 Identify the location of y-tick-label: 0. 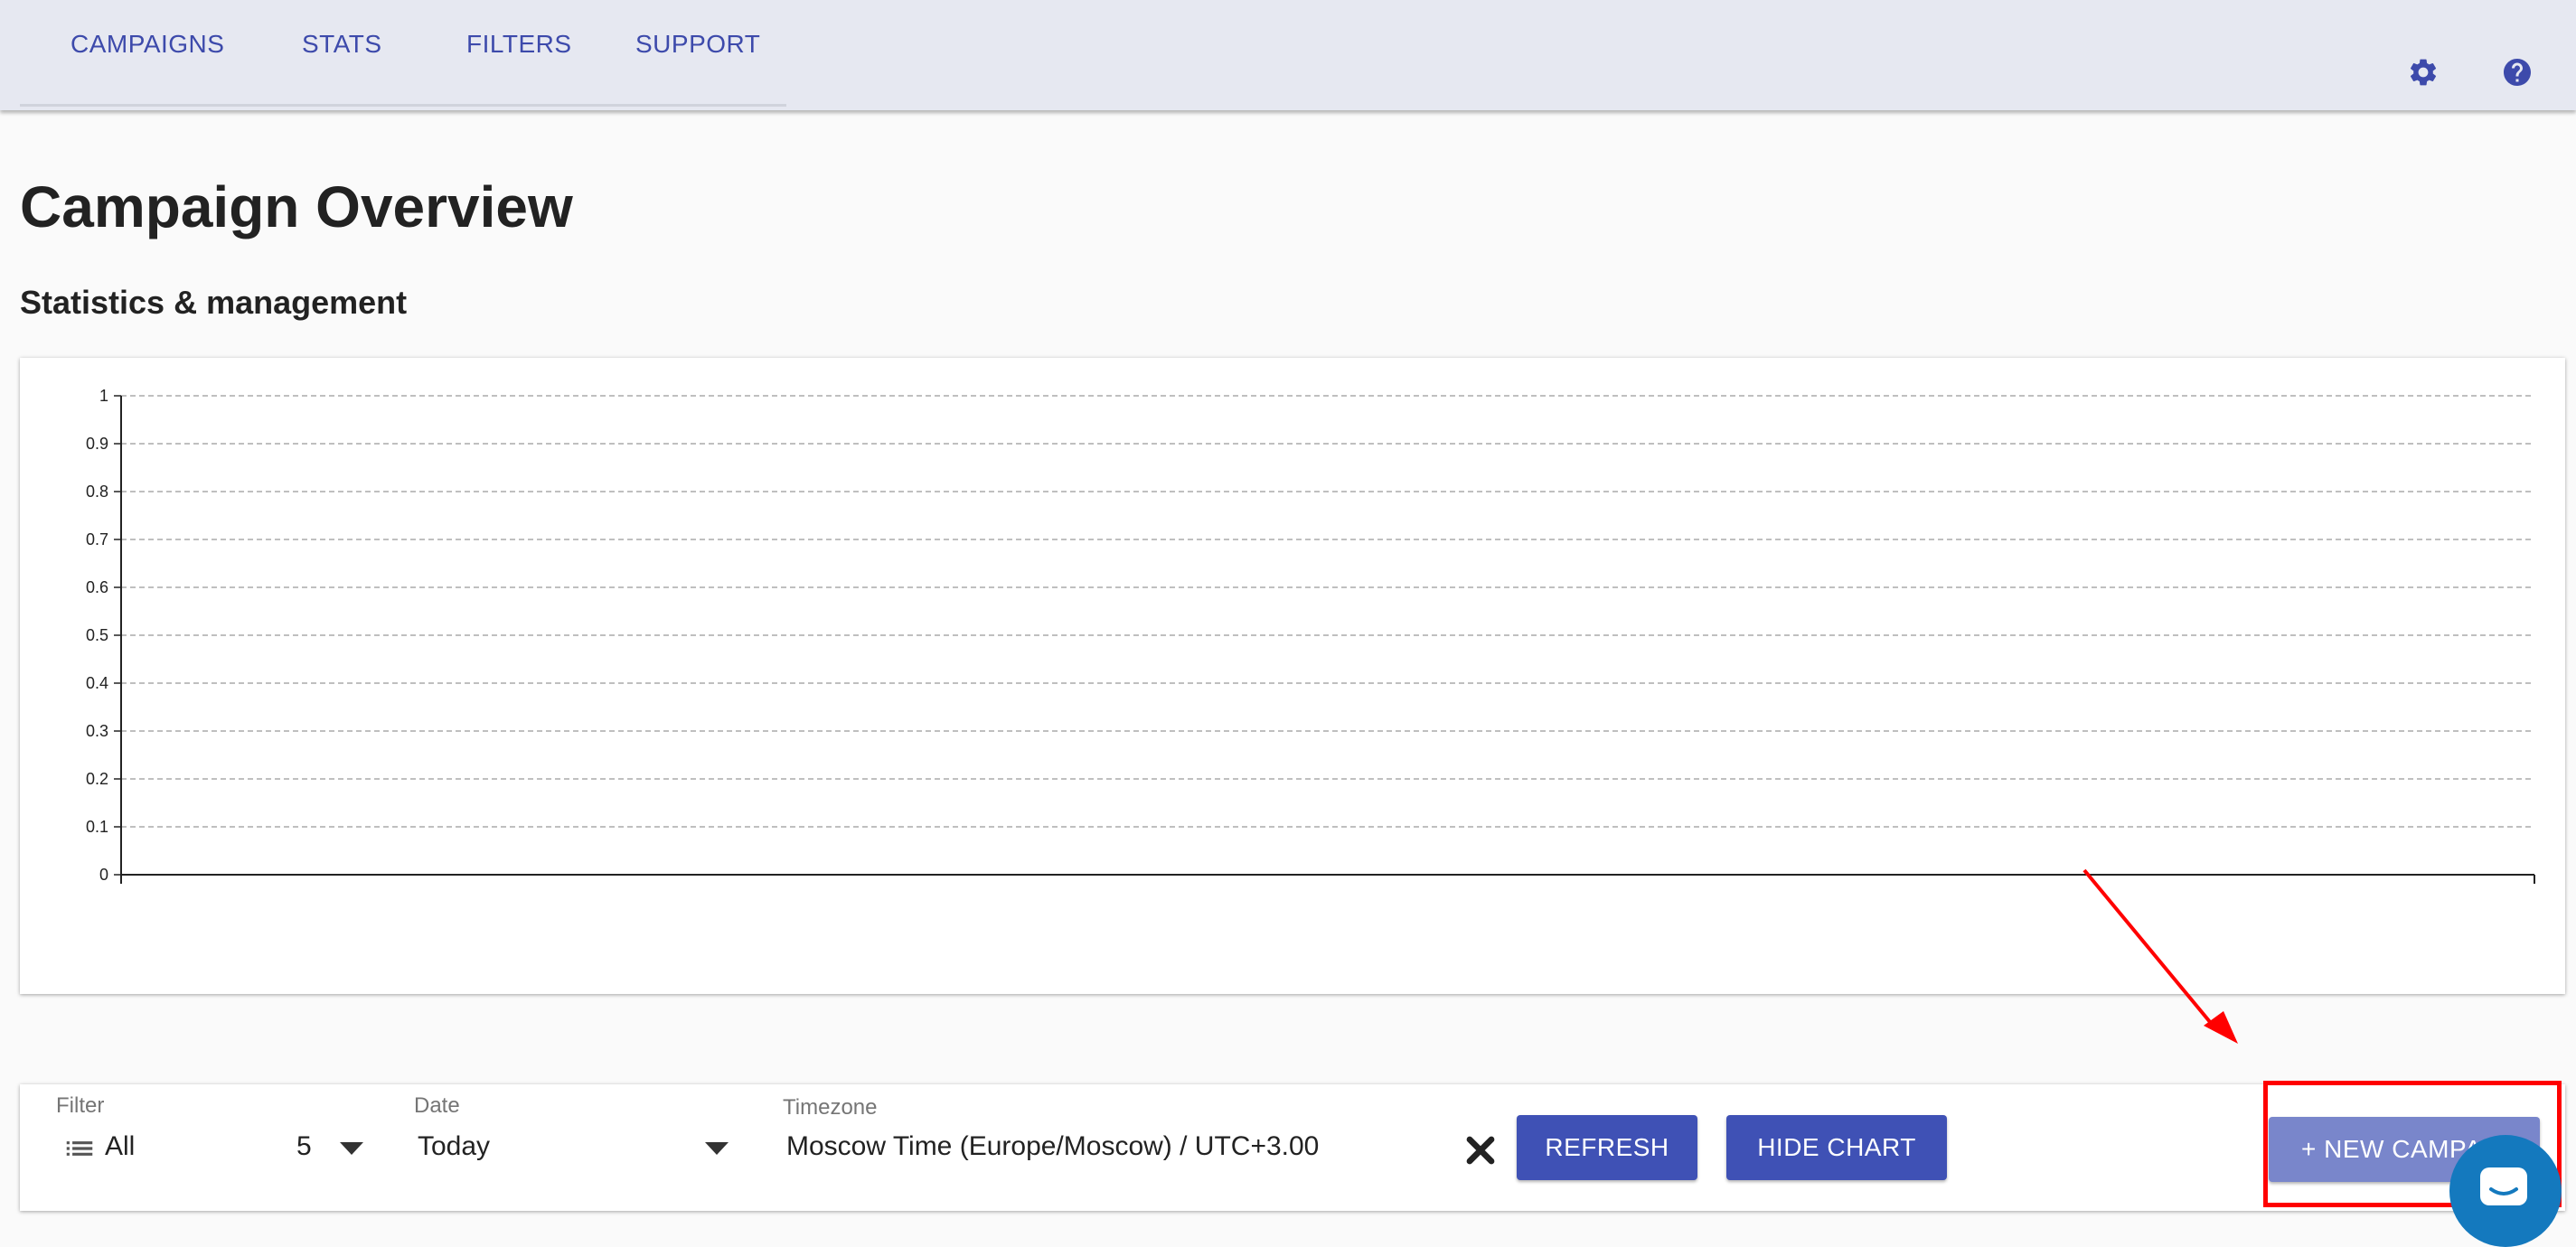
(104, 875).